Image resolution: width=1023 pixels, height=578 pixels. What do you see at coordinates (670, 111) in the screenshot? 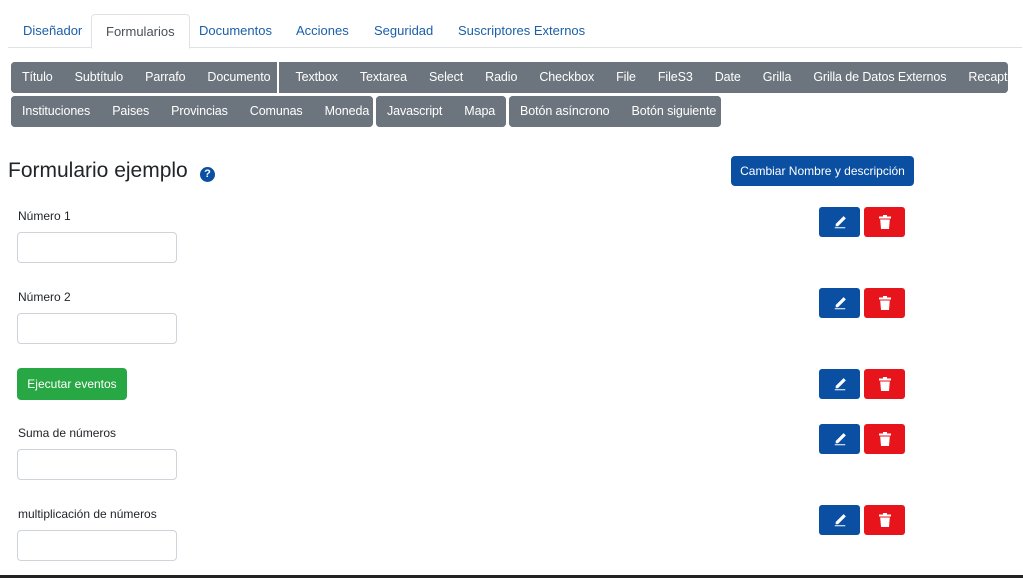
I see `toolbar-boton-siguiente-button: Botón siguiente` at bounding box center [670, 111].